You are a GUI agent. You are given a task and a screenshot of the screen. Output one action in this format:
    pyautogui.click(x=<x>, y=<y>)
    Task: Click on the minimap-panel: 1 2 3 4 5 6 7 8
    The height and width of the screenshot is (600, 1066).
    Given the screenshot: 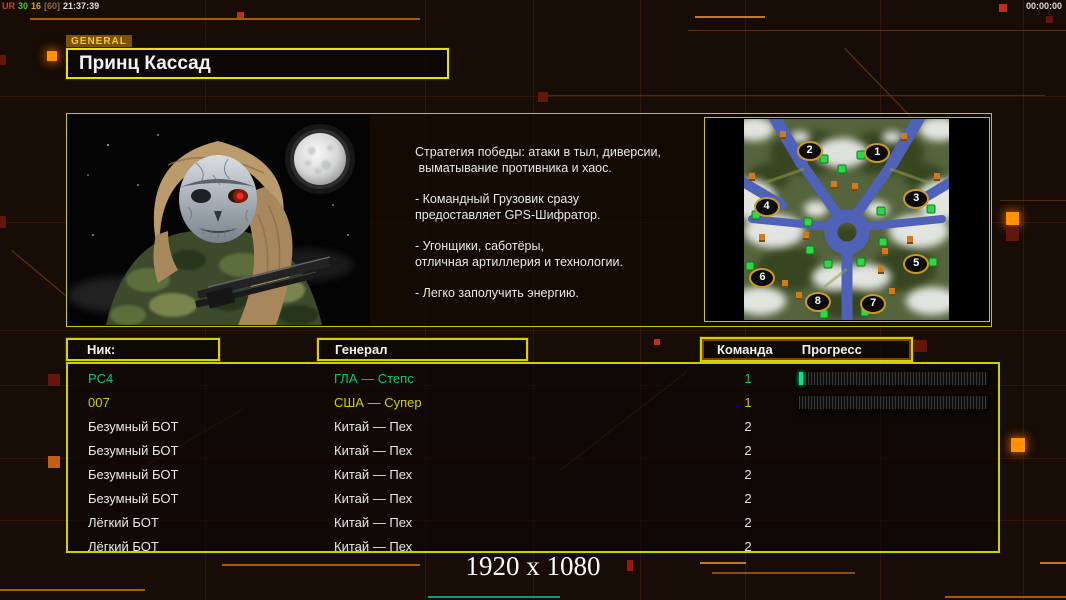 What is the action you would take?
    pyautogui.click(x=847, y=219)
    